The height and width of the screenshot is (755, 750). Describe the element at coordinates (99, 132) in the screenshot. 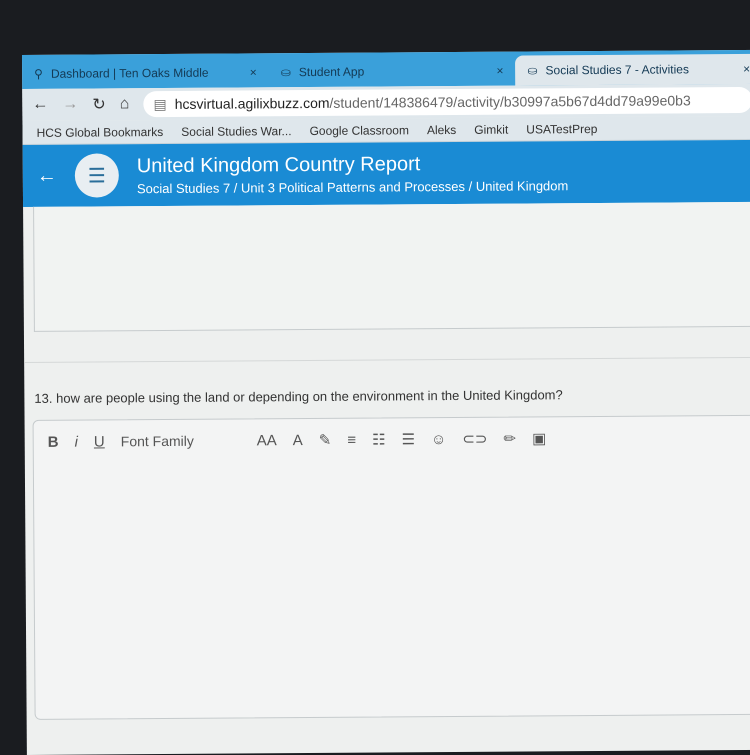

I see `bookmark-hcs: HCS Global Bookmarks` at that location.